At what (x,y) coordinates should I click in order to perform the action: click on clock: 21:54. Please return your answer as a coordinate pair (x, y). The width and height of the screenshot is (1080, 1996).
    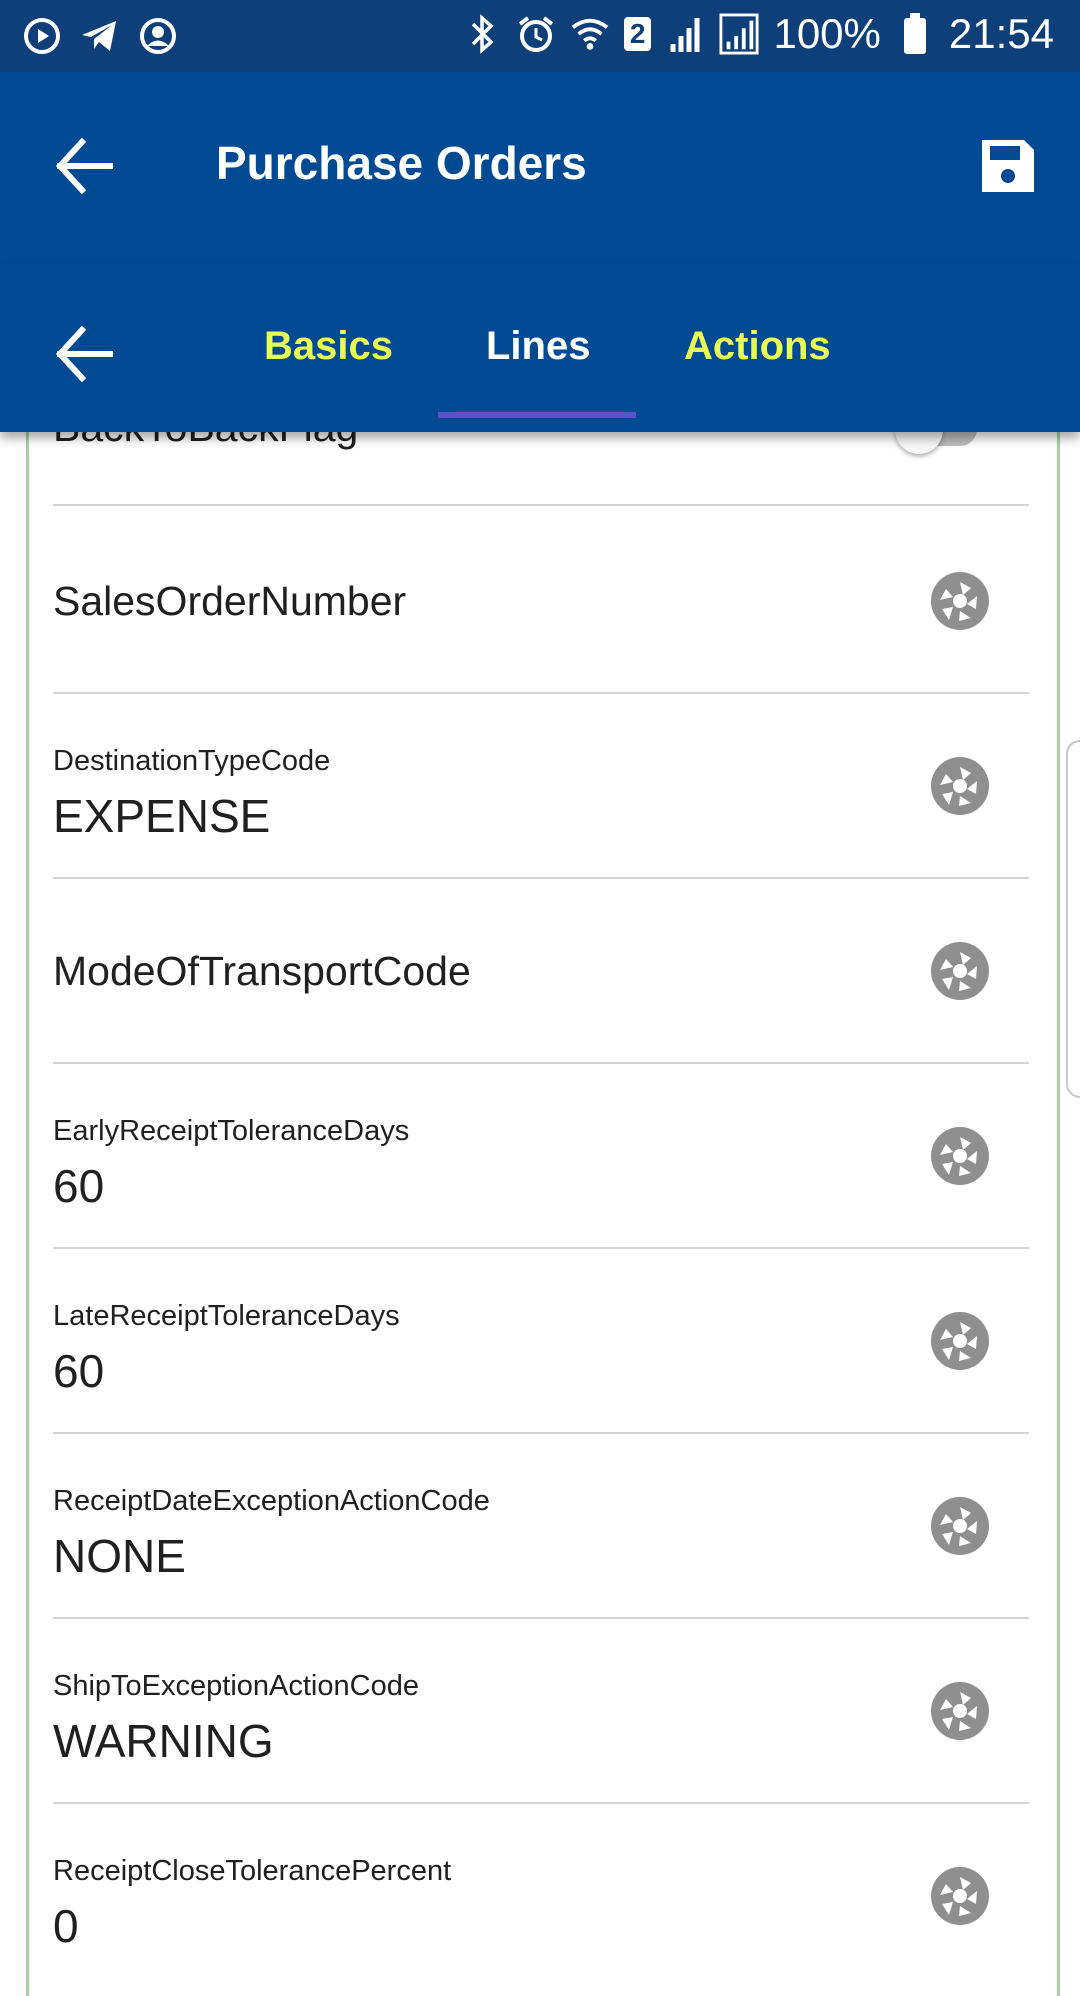
    Looking at the image, I should click on (1001, 33).